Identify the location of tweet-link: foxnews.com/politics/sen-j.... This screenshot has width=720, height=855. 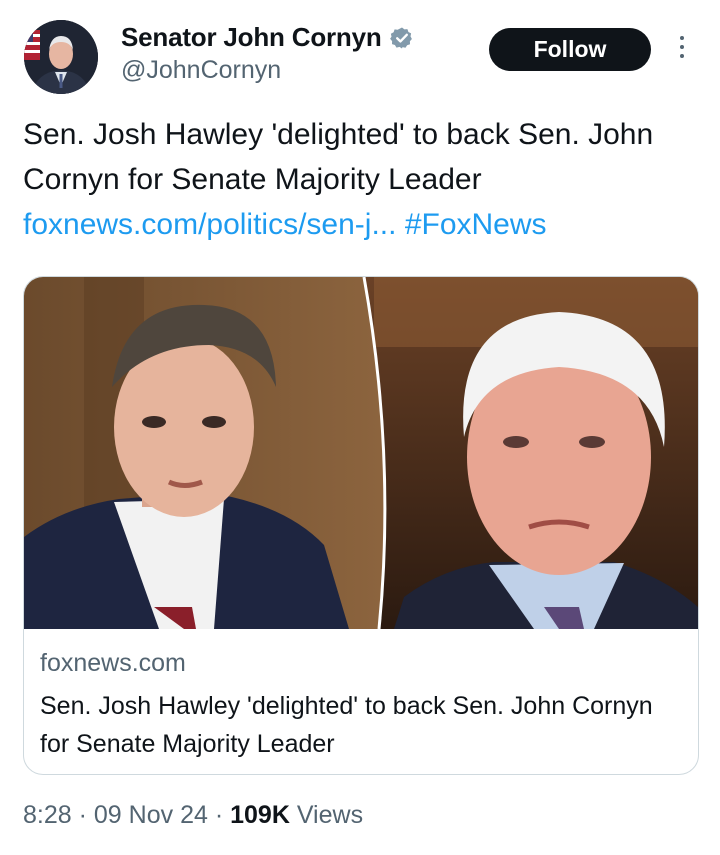
(209, 224).